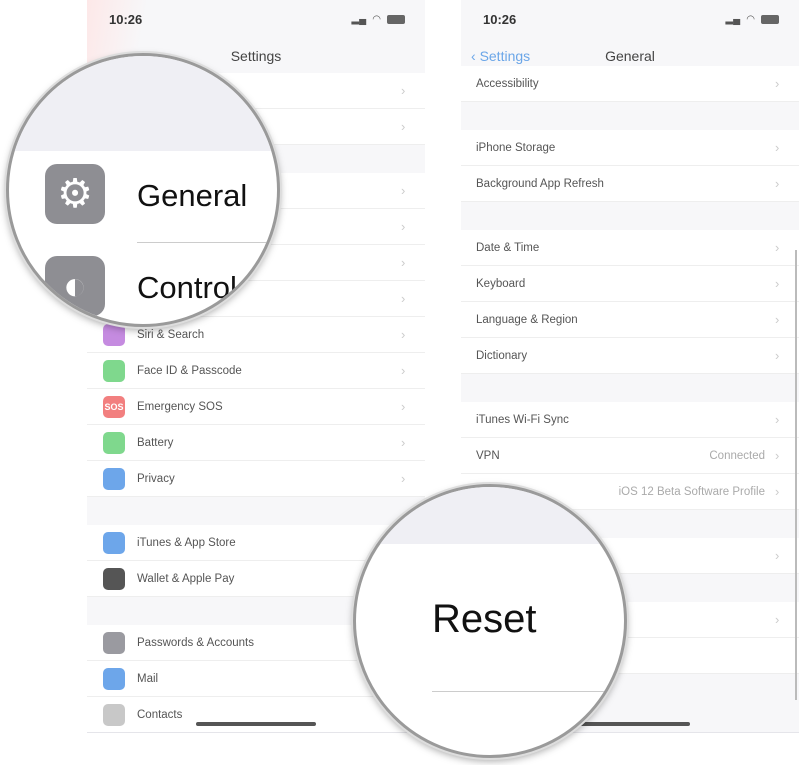  I want to click on list-item: VPN Connected ›, so click(630, 456).